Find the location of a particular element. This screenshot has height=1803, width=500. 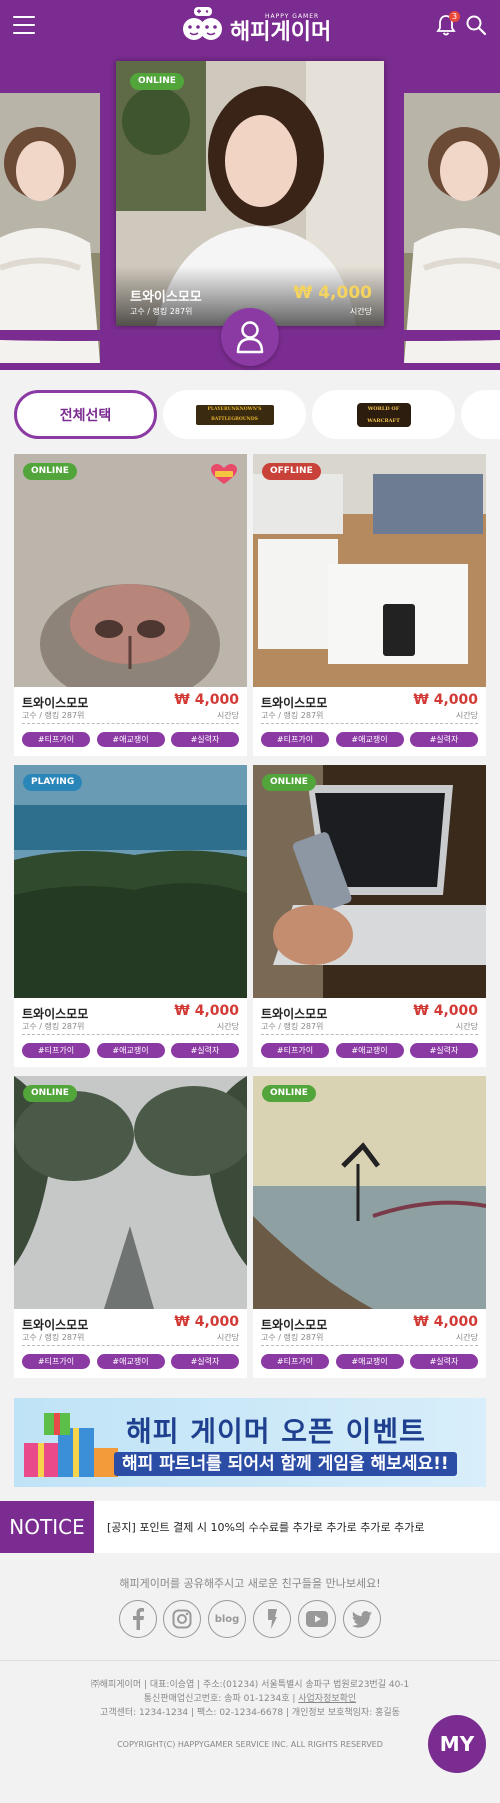

category-tab-more is located at coordinates (480, 414).